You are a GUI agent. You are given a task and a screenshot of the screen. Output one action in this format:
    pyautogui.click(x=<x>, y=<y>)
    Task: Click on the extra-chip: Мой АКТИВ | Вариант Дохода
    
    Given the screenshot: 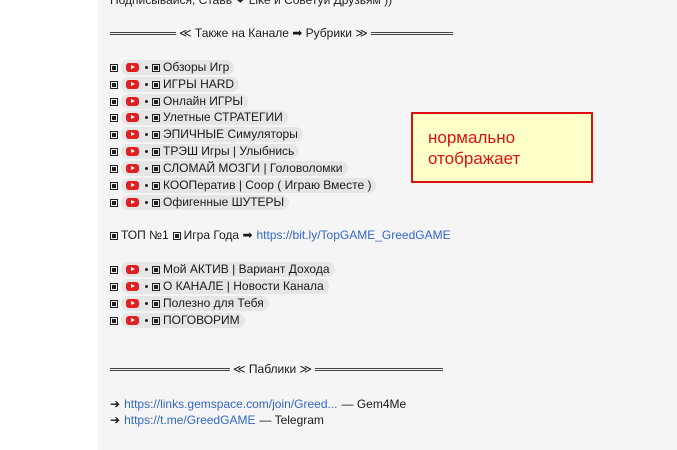 What is the action you would take?
    pyautogui.click(x=228, y=269)
    